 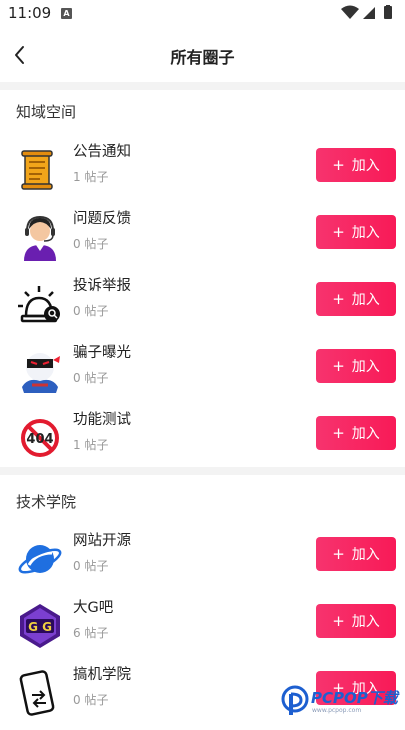 I want to click on circle-item-complaint: 投诉举报 0 帖子 + 加入, so click(x=202, y=307).